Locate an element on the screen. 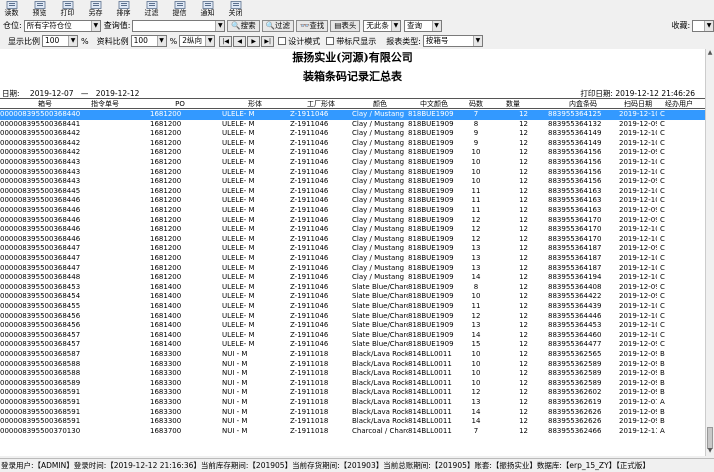  table-header-button: ▤表头 is located at coordinates (345, 25).